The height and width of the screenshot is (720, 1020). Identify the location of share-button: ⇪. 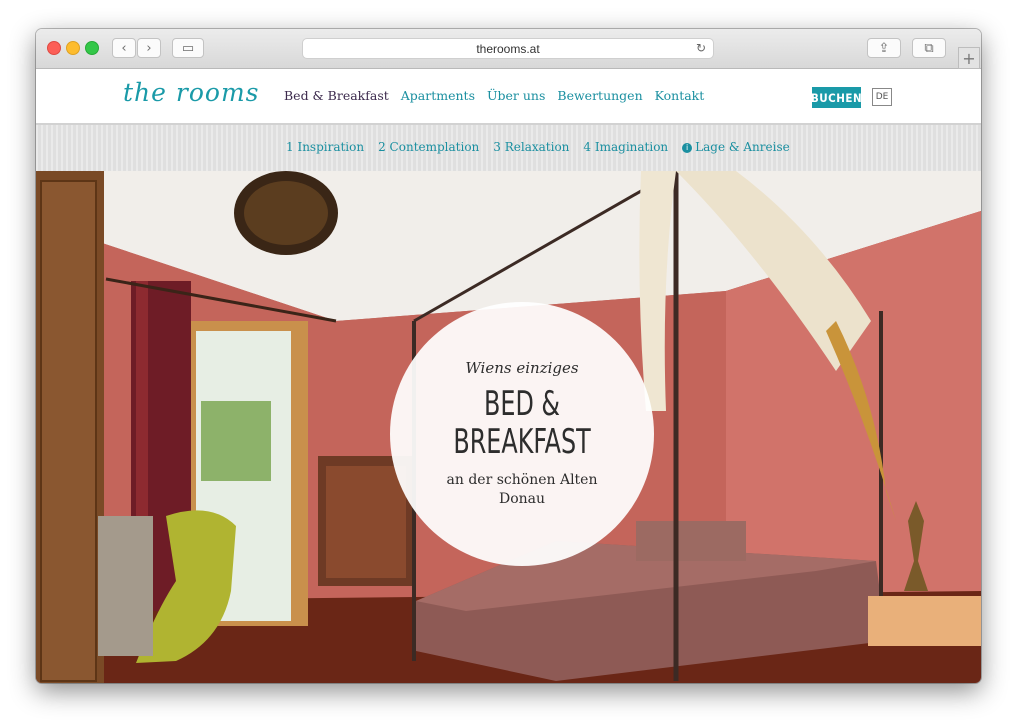
(884, 48).